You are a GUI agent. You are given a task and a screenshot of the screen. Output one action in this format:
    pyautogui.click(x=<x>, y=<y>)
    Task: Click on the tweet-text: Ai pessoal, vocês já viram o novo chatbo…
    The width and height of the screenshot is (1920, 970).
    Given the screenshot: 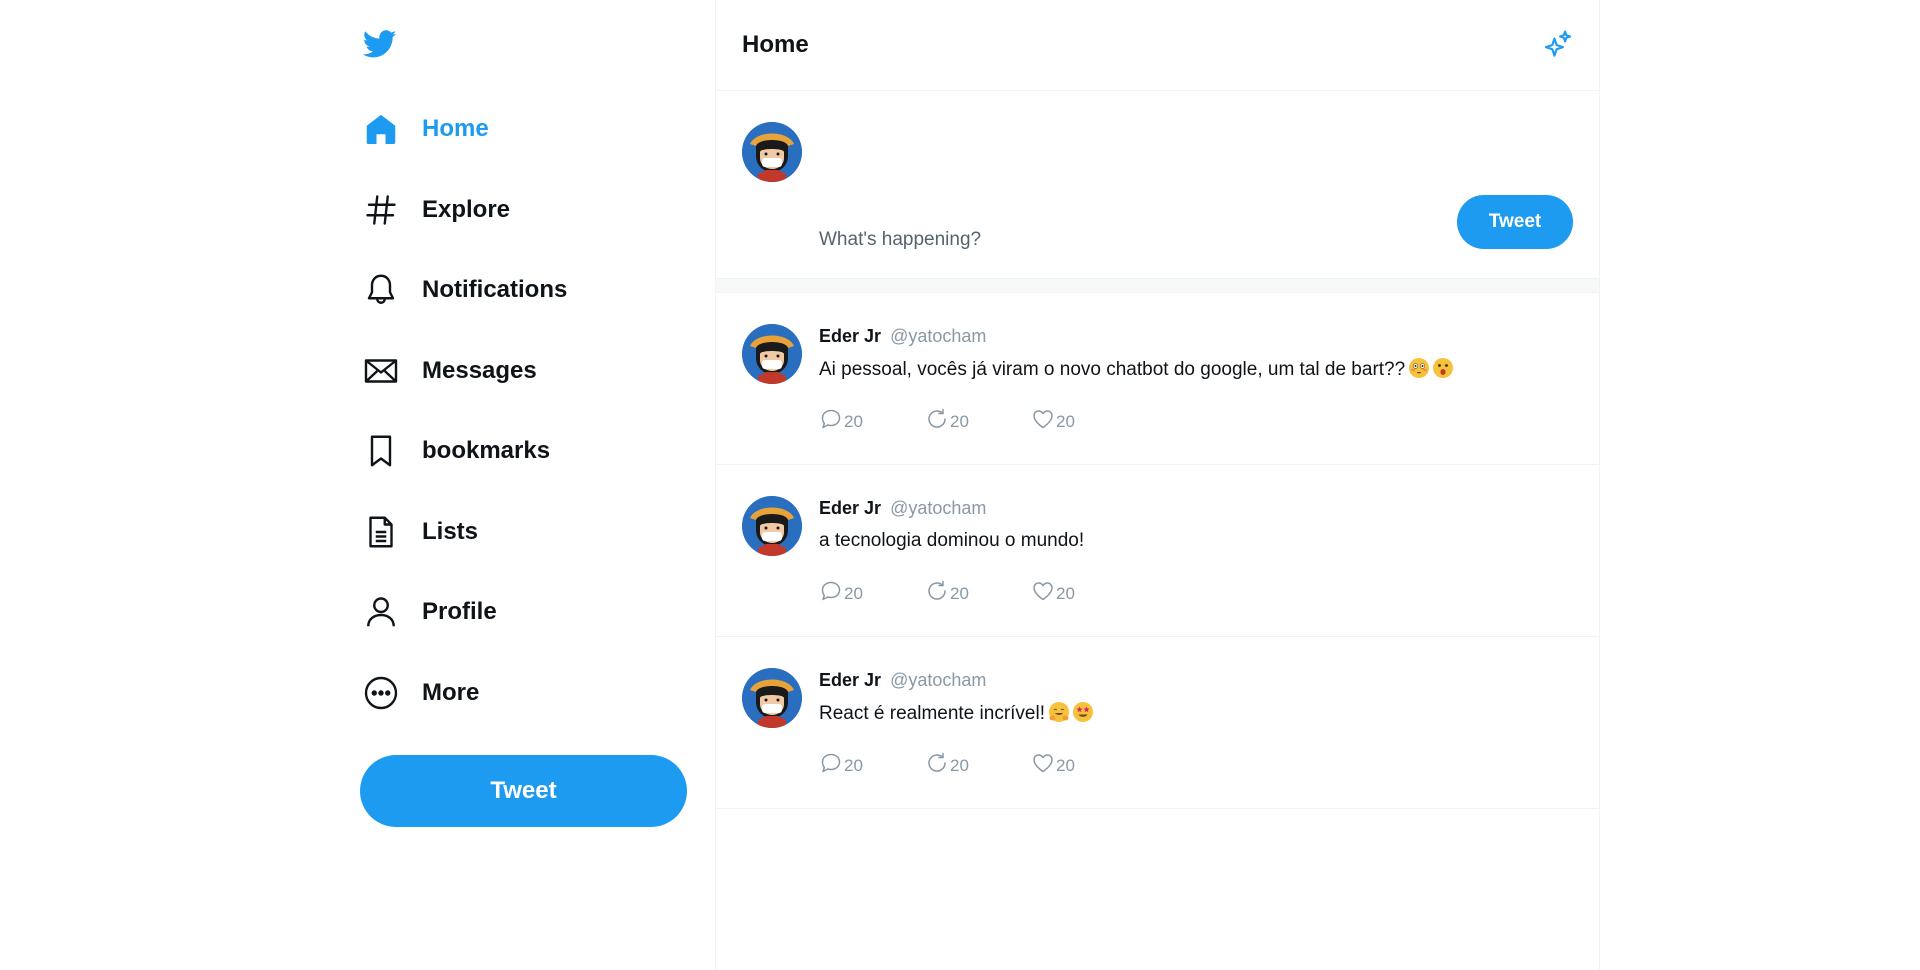 What is the action you would take?
    pyautogui.click(x=1112, y=369)
    